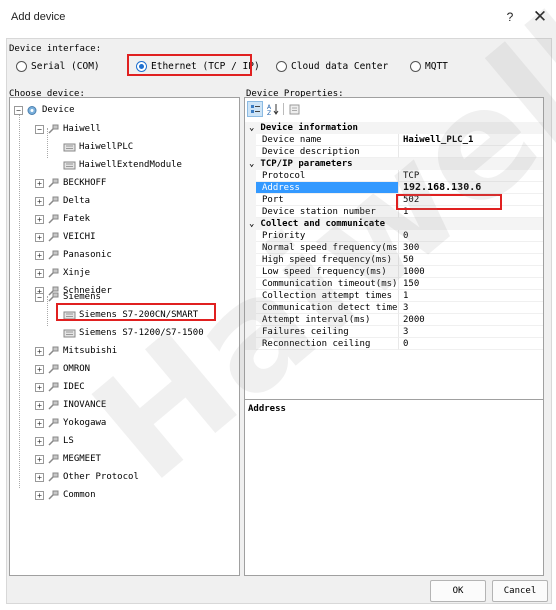 Image resolution: width=556 pixels, height=610 pixels. What do you see at coordinates (90, 351) in the screenshot?
I see `tree-node-label: Mitsubishi` at bounding box center [90, 351].